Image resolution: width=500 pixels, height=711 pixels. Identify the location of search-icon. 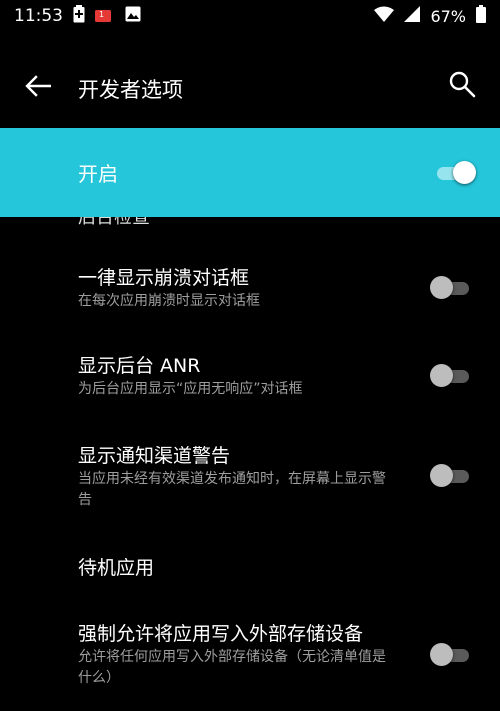
(462, 86).